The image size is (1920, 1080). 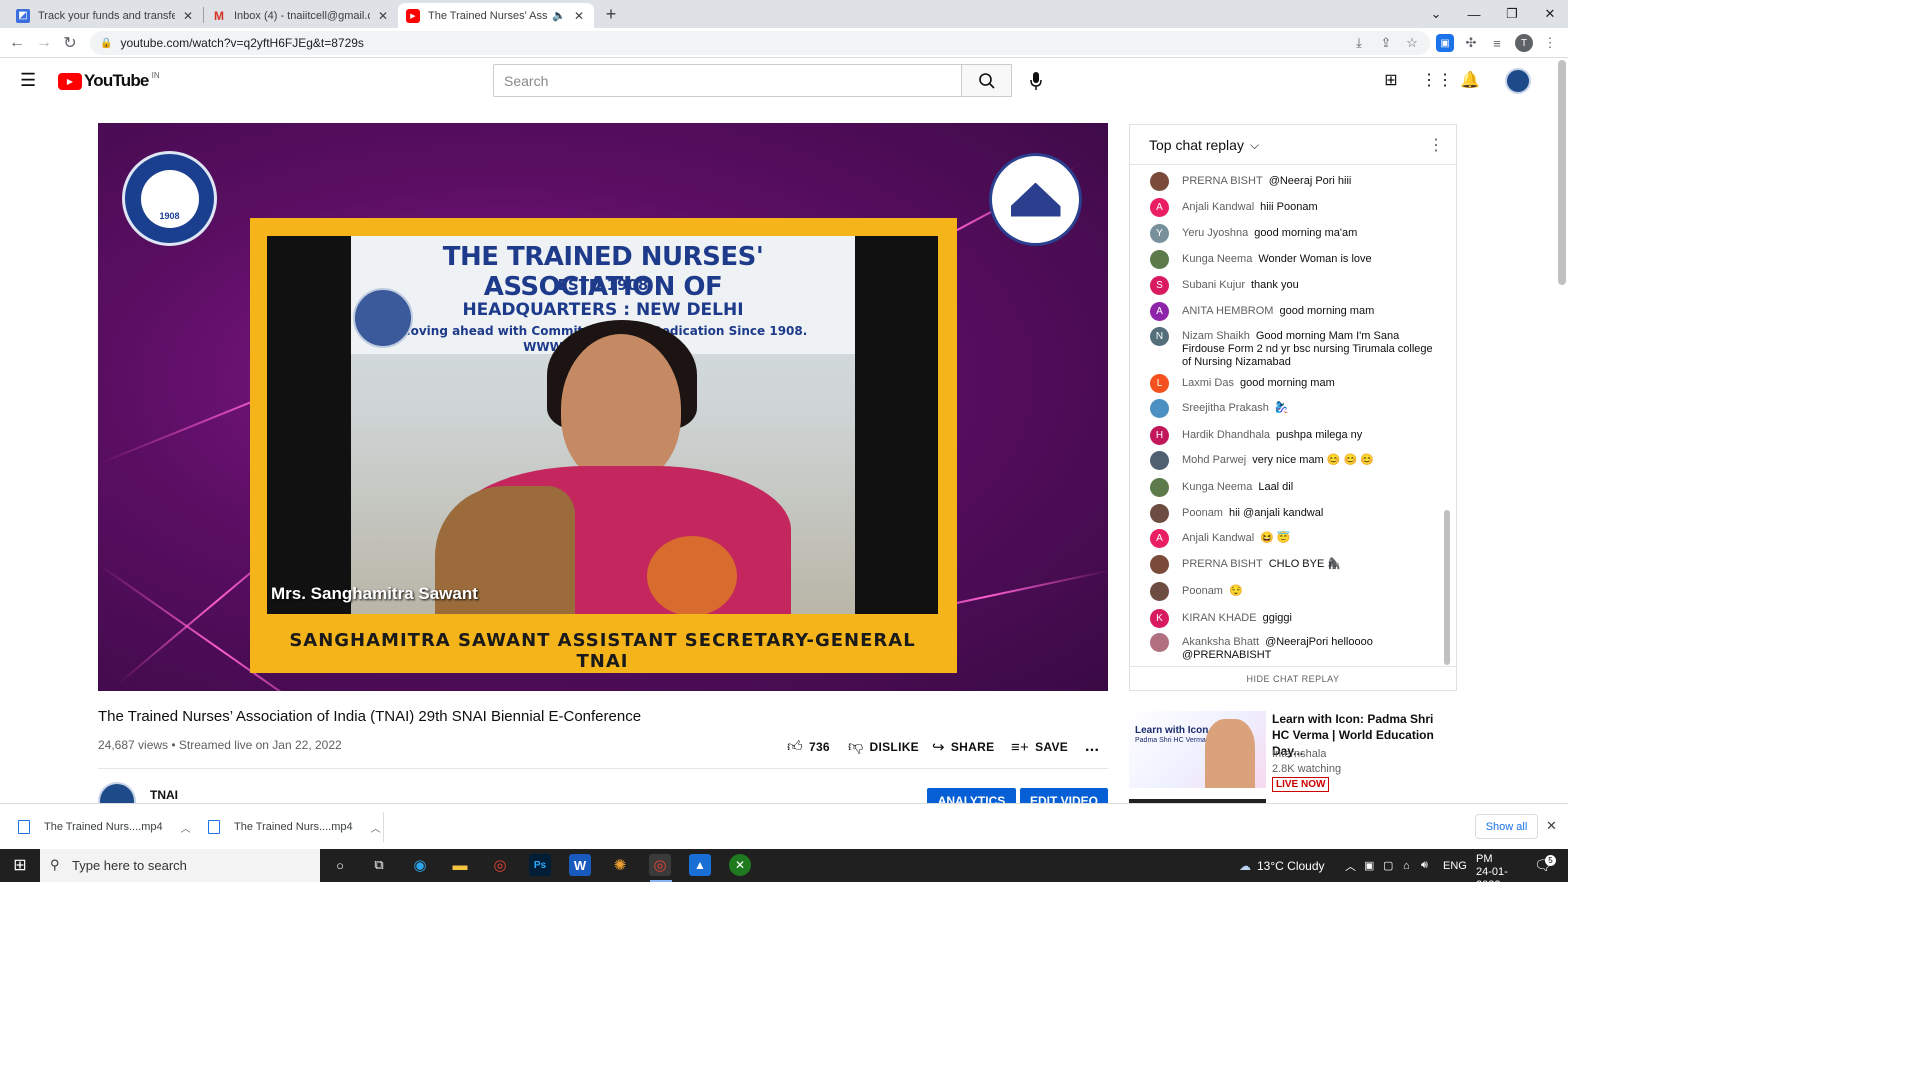 I want to click on edit-video-button: EDIT VIDEO, so click(x=1064, y=795).